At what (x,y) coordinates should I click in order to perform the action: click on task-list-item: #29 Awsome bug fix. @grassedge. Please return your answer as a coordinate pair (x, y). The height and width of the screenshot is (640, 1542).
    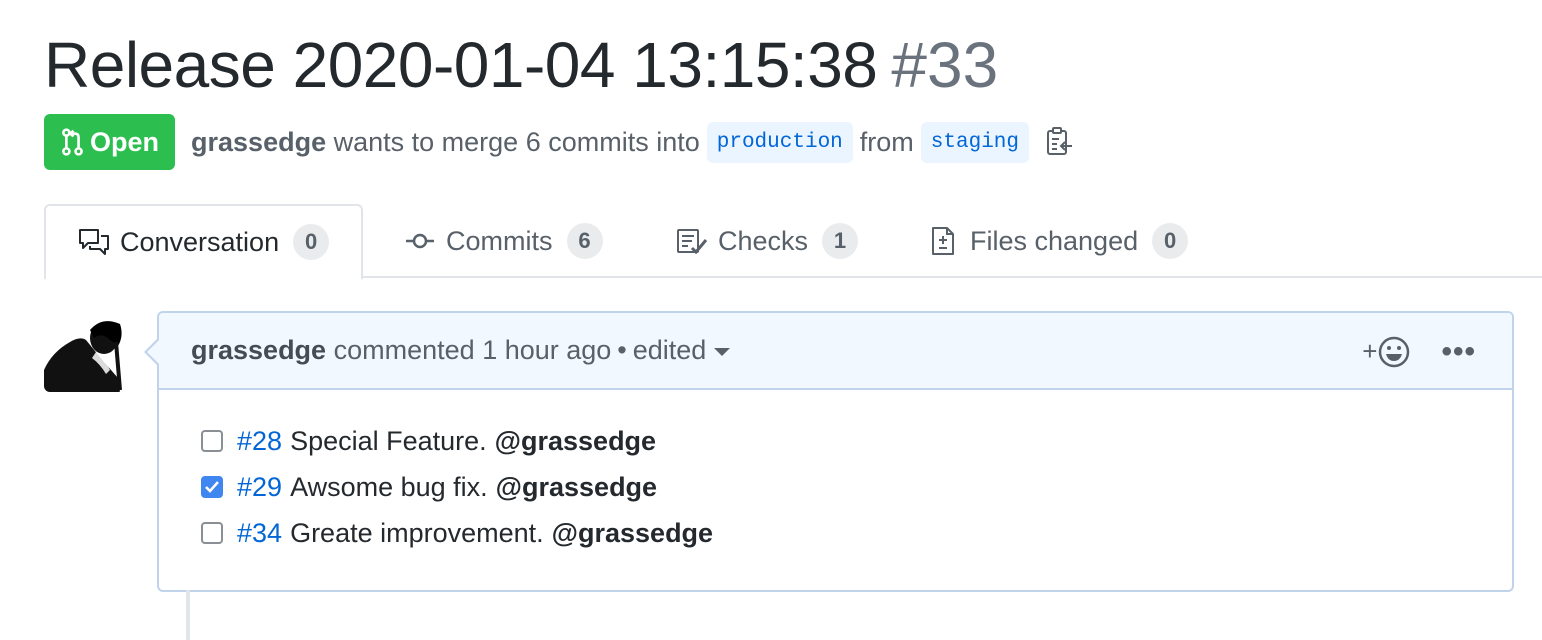
    Looking at the image, I should click on (835, 487).